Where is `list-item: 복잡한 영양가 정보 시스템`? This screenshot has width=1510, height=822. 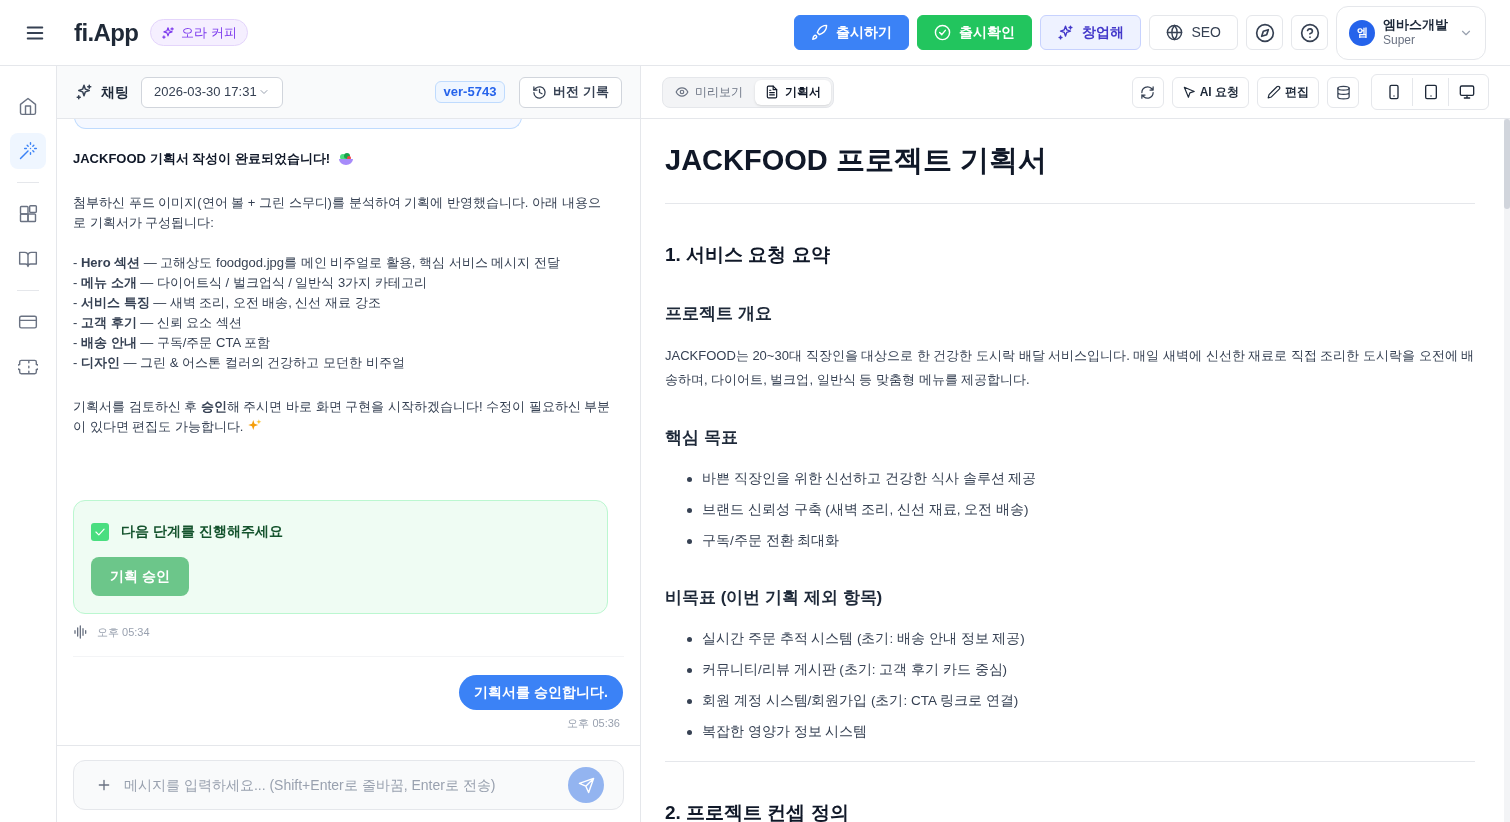
list-item: 복잡한 영양가 정보 시스템 is located at coordinates (785, 732).